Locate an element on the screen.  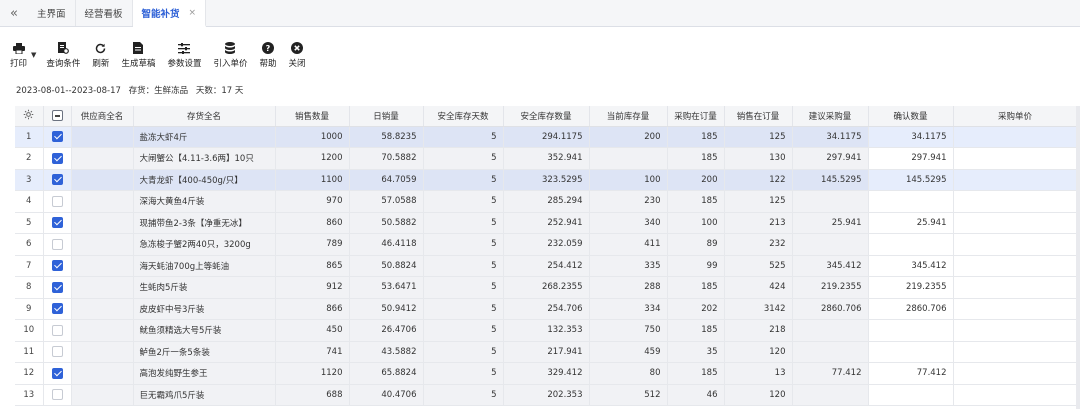
tab-smart-replenish: 智能补货 × is located at coordinates (169, 13).